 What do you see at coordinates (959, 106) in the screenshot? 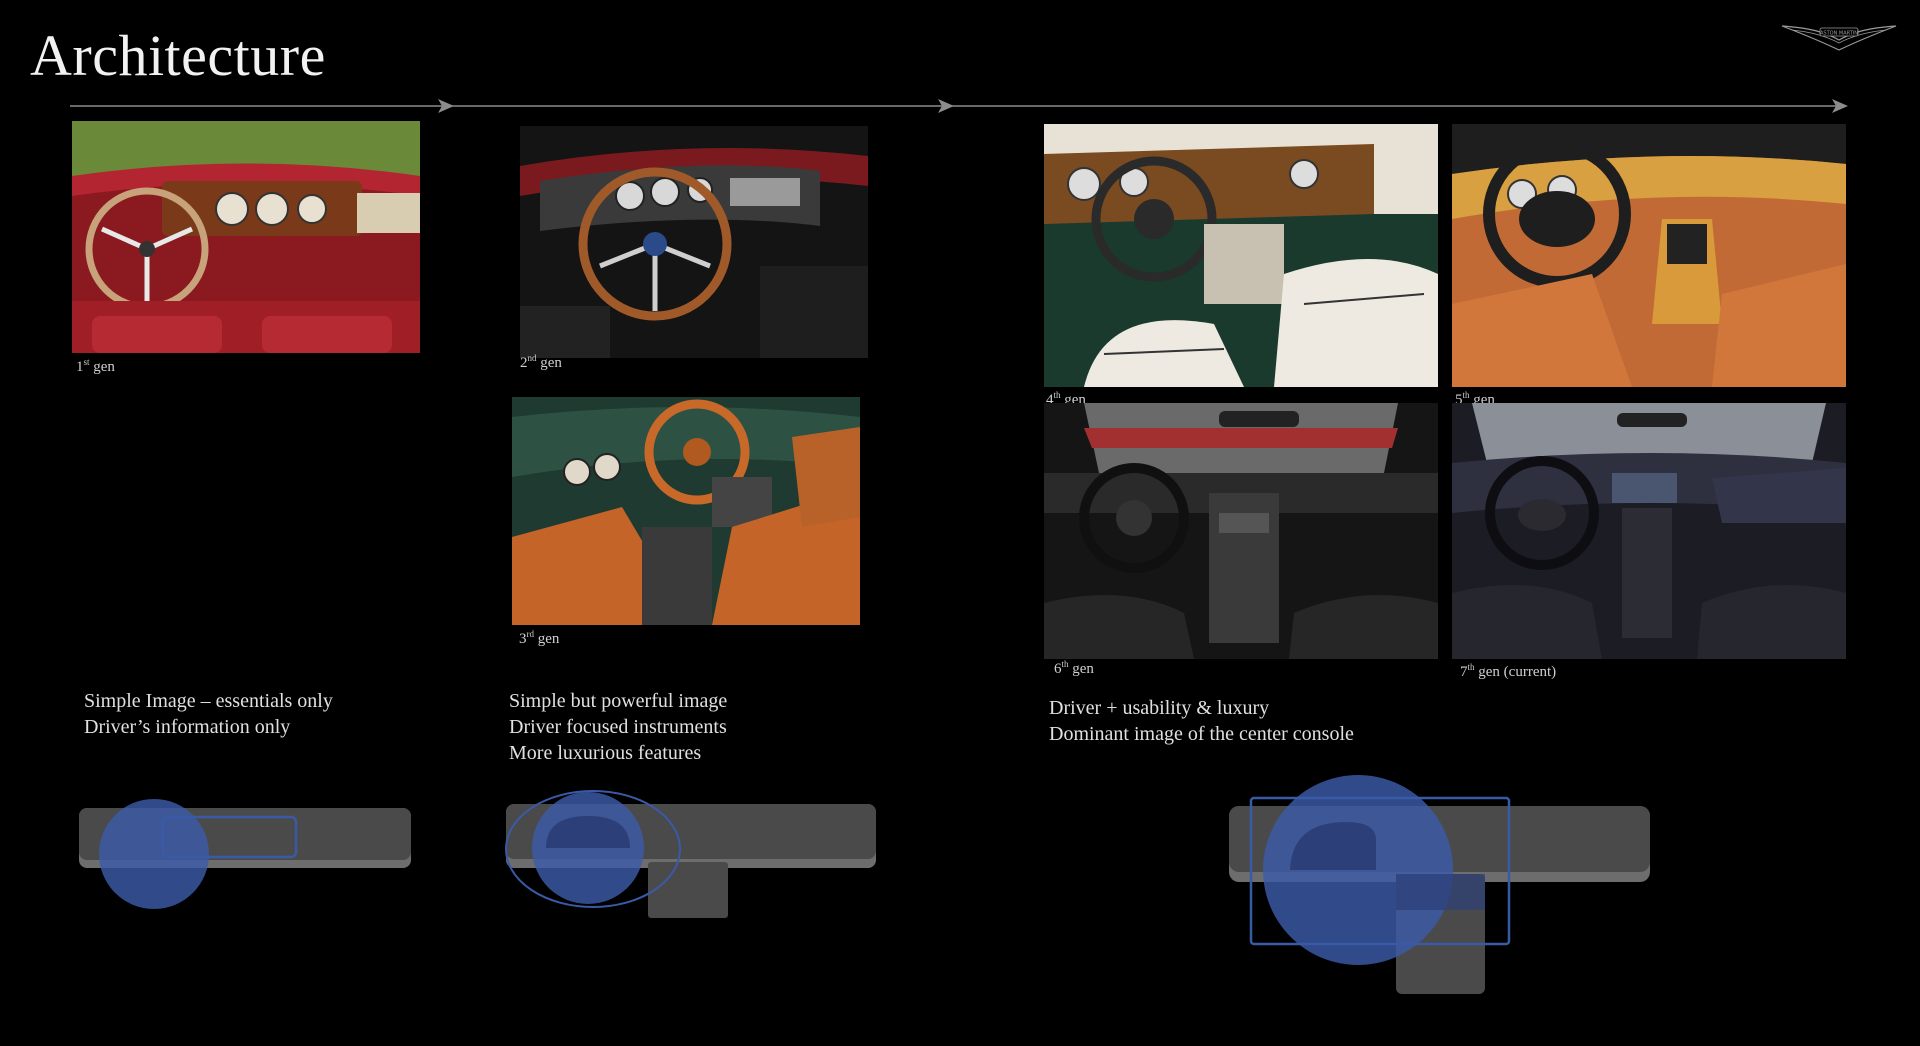
I see `timeline-arrow` at bounding box center [959, 106].